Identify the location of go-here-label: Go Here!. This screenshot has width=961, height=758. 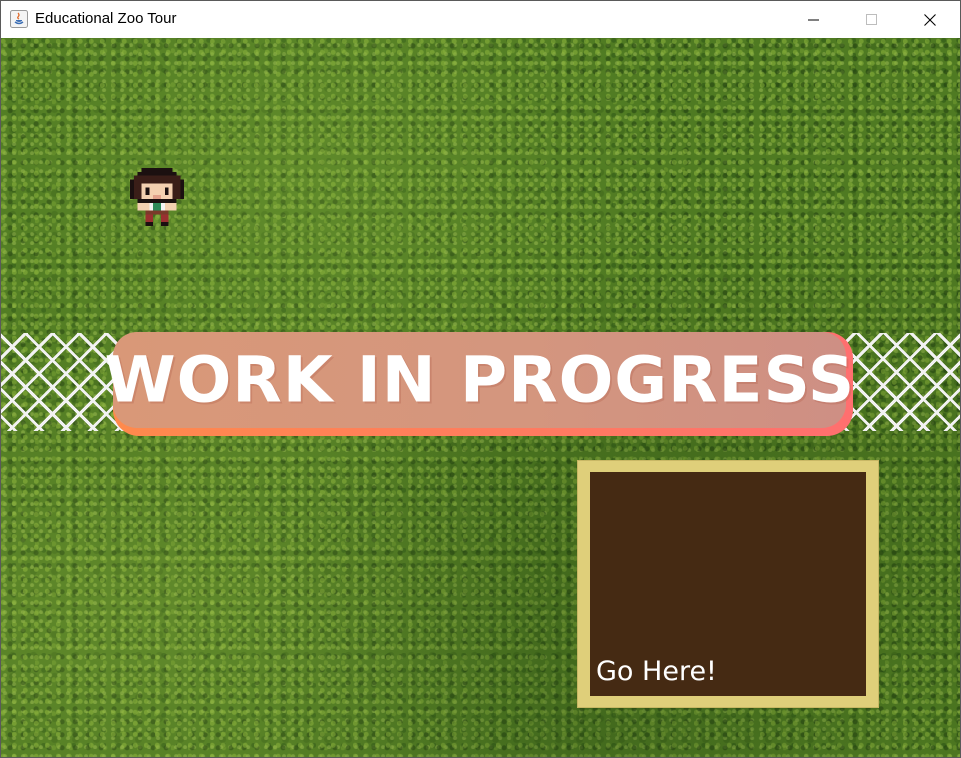
(656, 671).